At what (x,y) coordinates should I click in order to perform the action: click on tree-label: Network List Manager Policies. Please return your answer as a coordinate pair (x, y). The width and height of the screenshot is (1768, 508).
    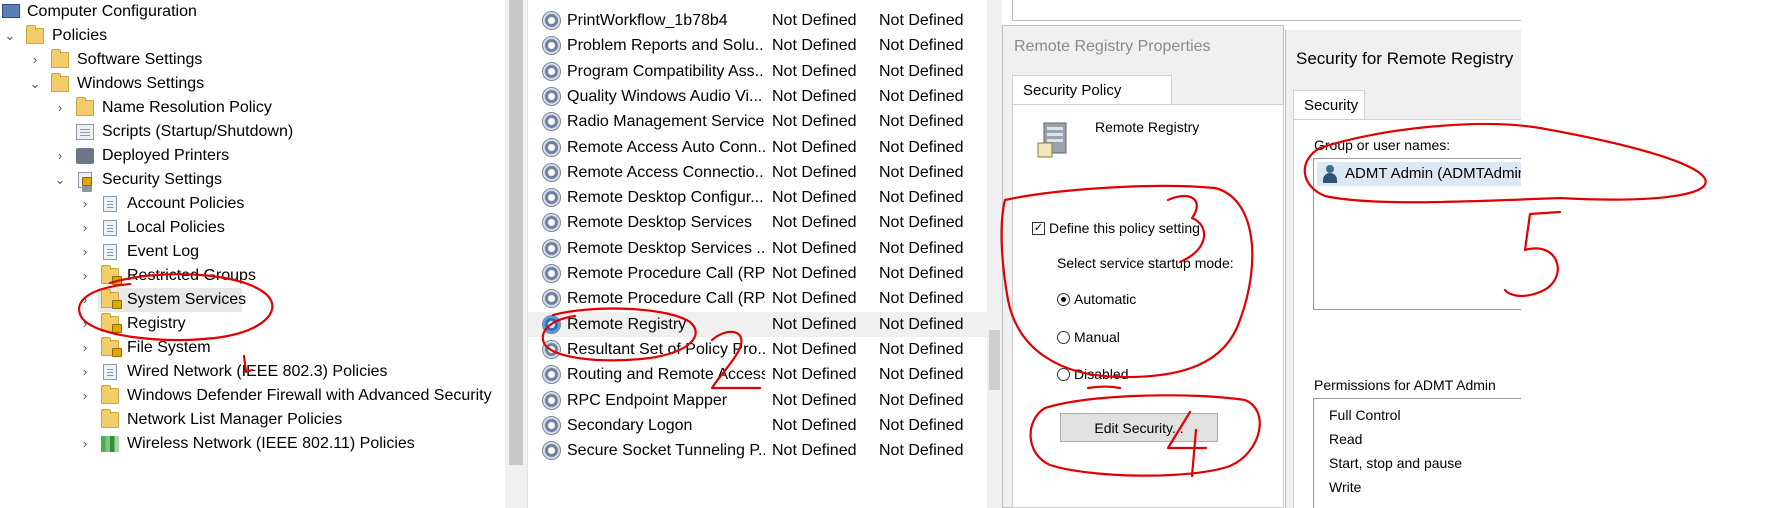
    Looking at the image, I should click on (235, 419).